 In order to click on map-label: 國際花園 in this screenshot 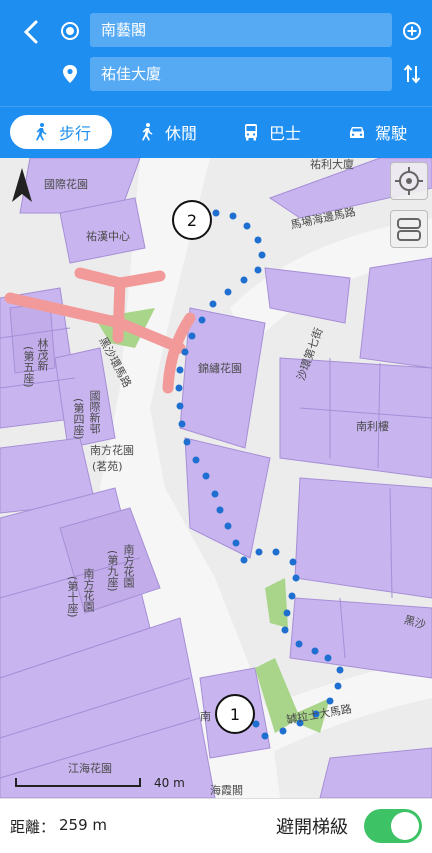, I will do `click(66, 184)`.